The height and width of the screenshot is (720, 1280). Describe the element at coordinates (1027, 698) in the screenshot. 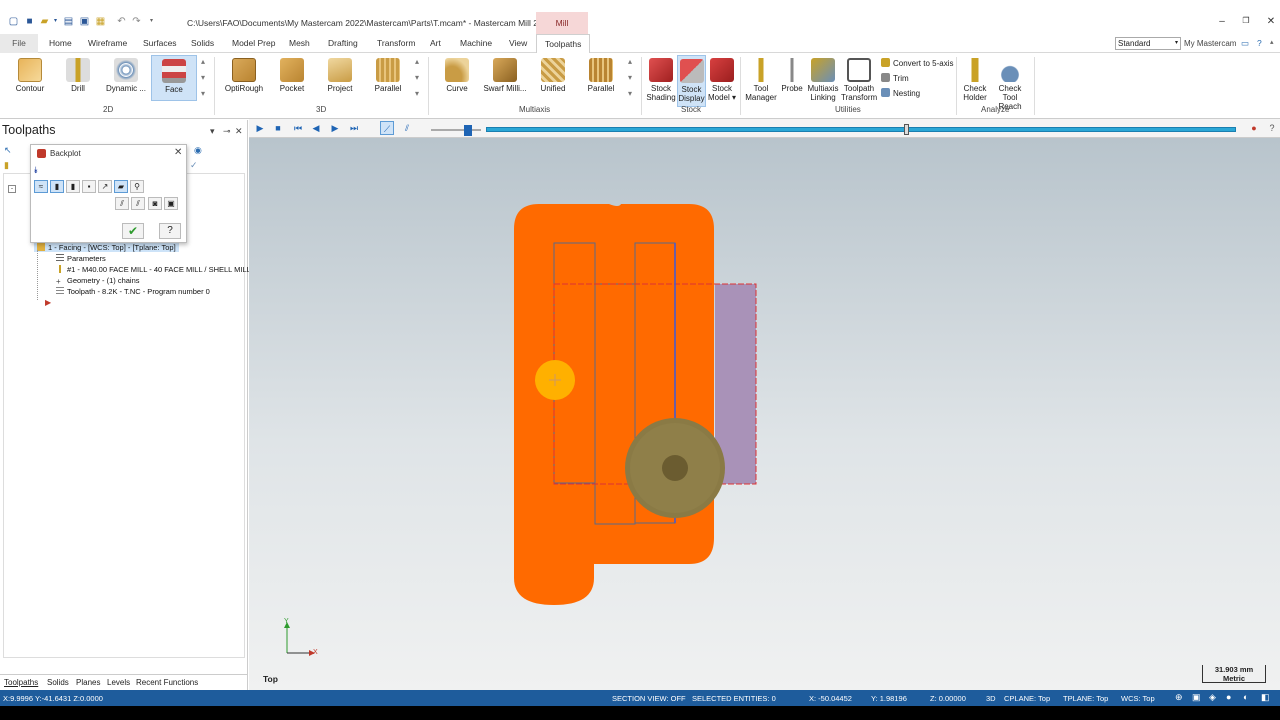

I see `cplane-selector: CPLANE: Top` at that location.